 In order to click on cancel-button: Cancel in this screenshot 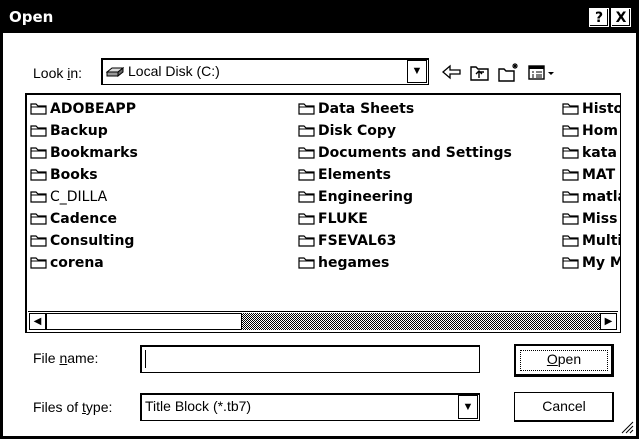, I will do `click(564, 407)`.